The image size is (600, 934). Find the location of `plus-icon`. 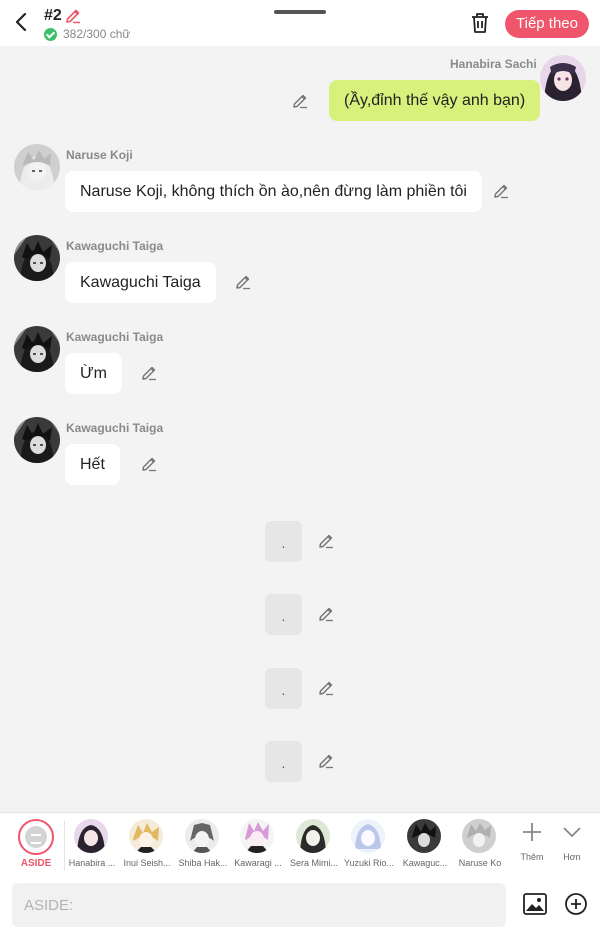

plus-icon is located at coordinates (532, 832).